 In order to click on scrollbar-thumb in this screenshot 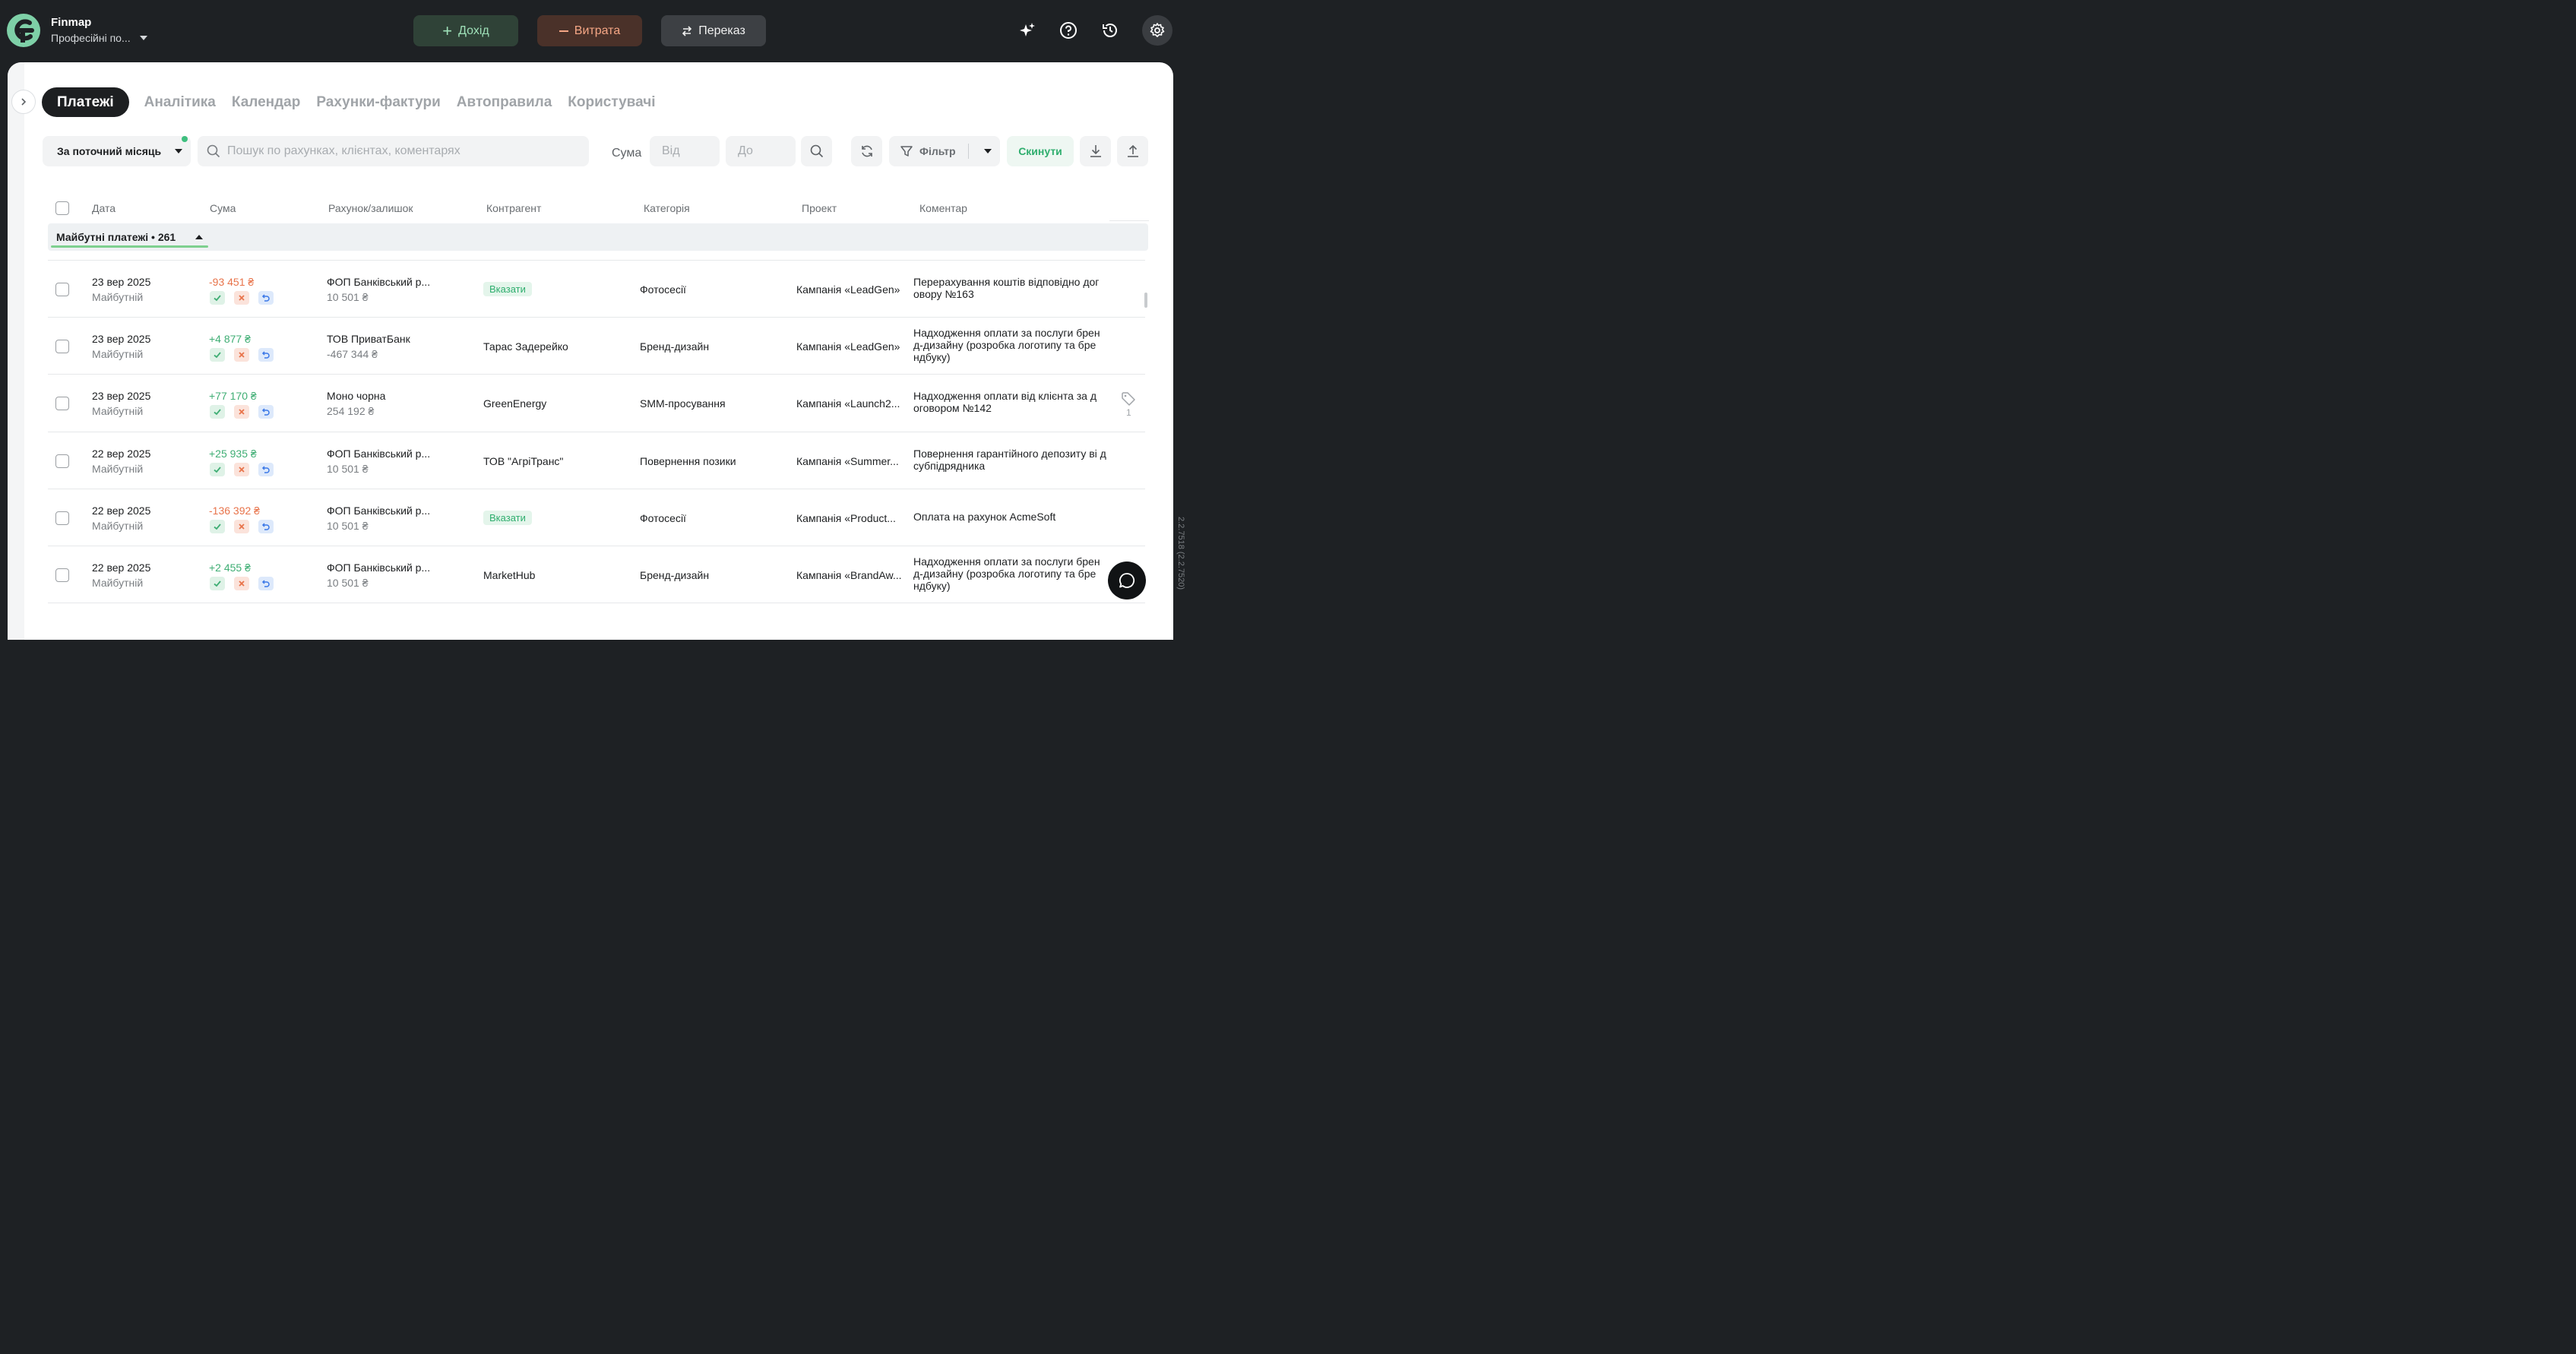, I will do `click(1145, 300)`.